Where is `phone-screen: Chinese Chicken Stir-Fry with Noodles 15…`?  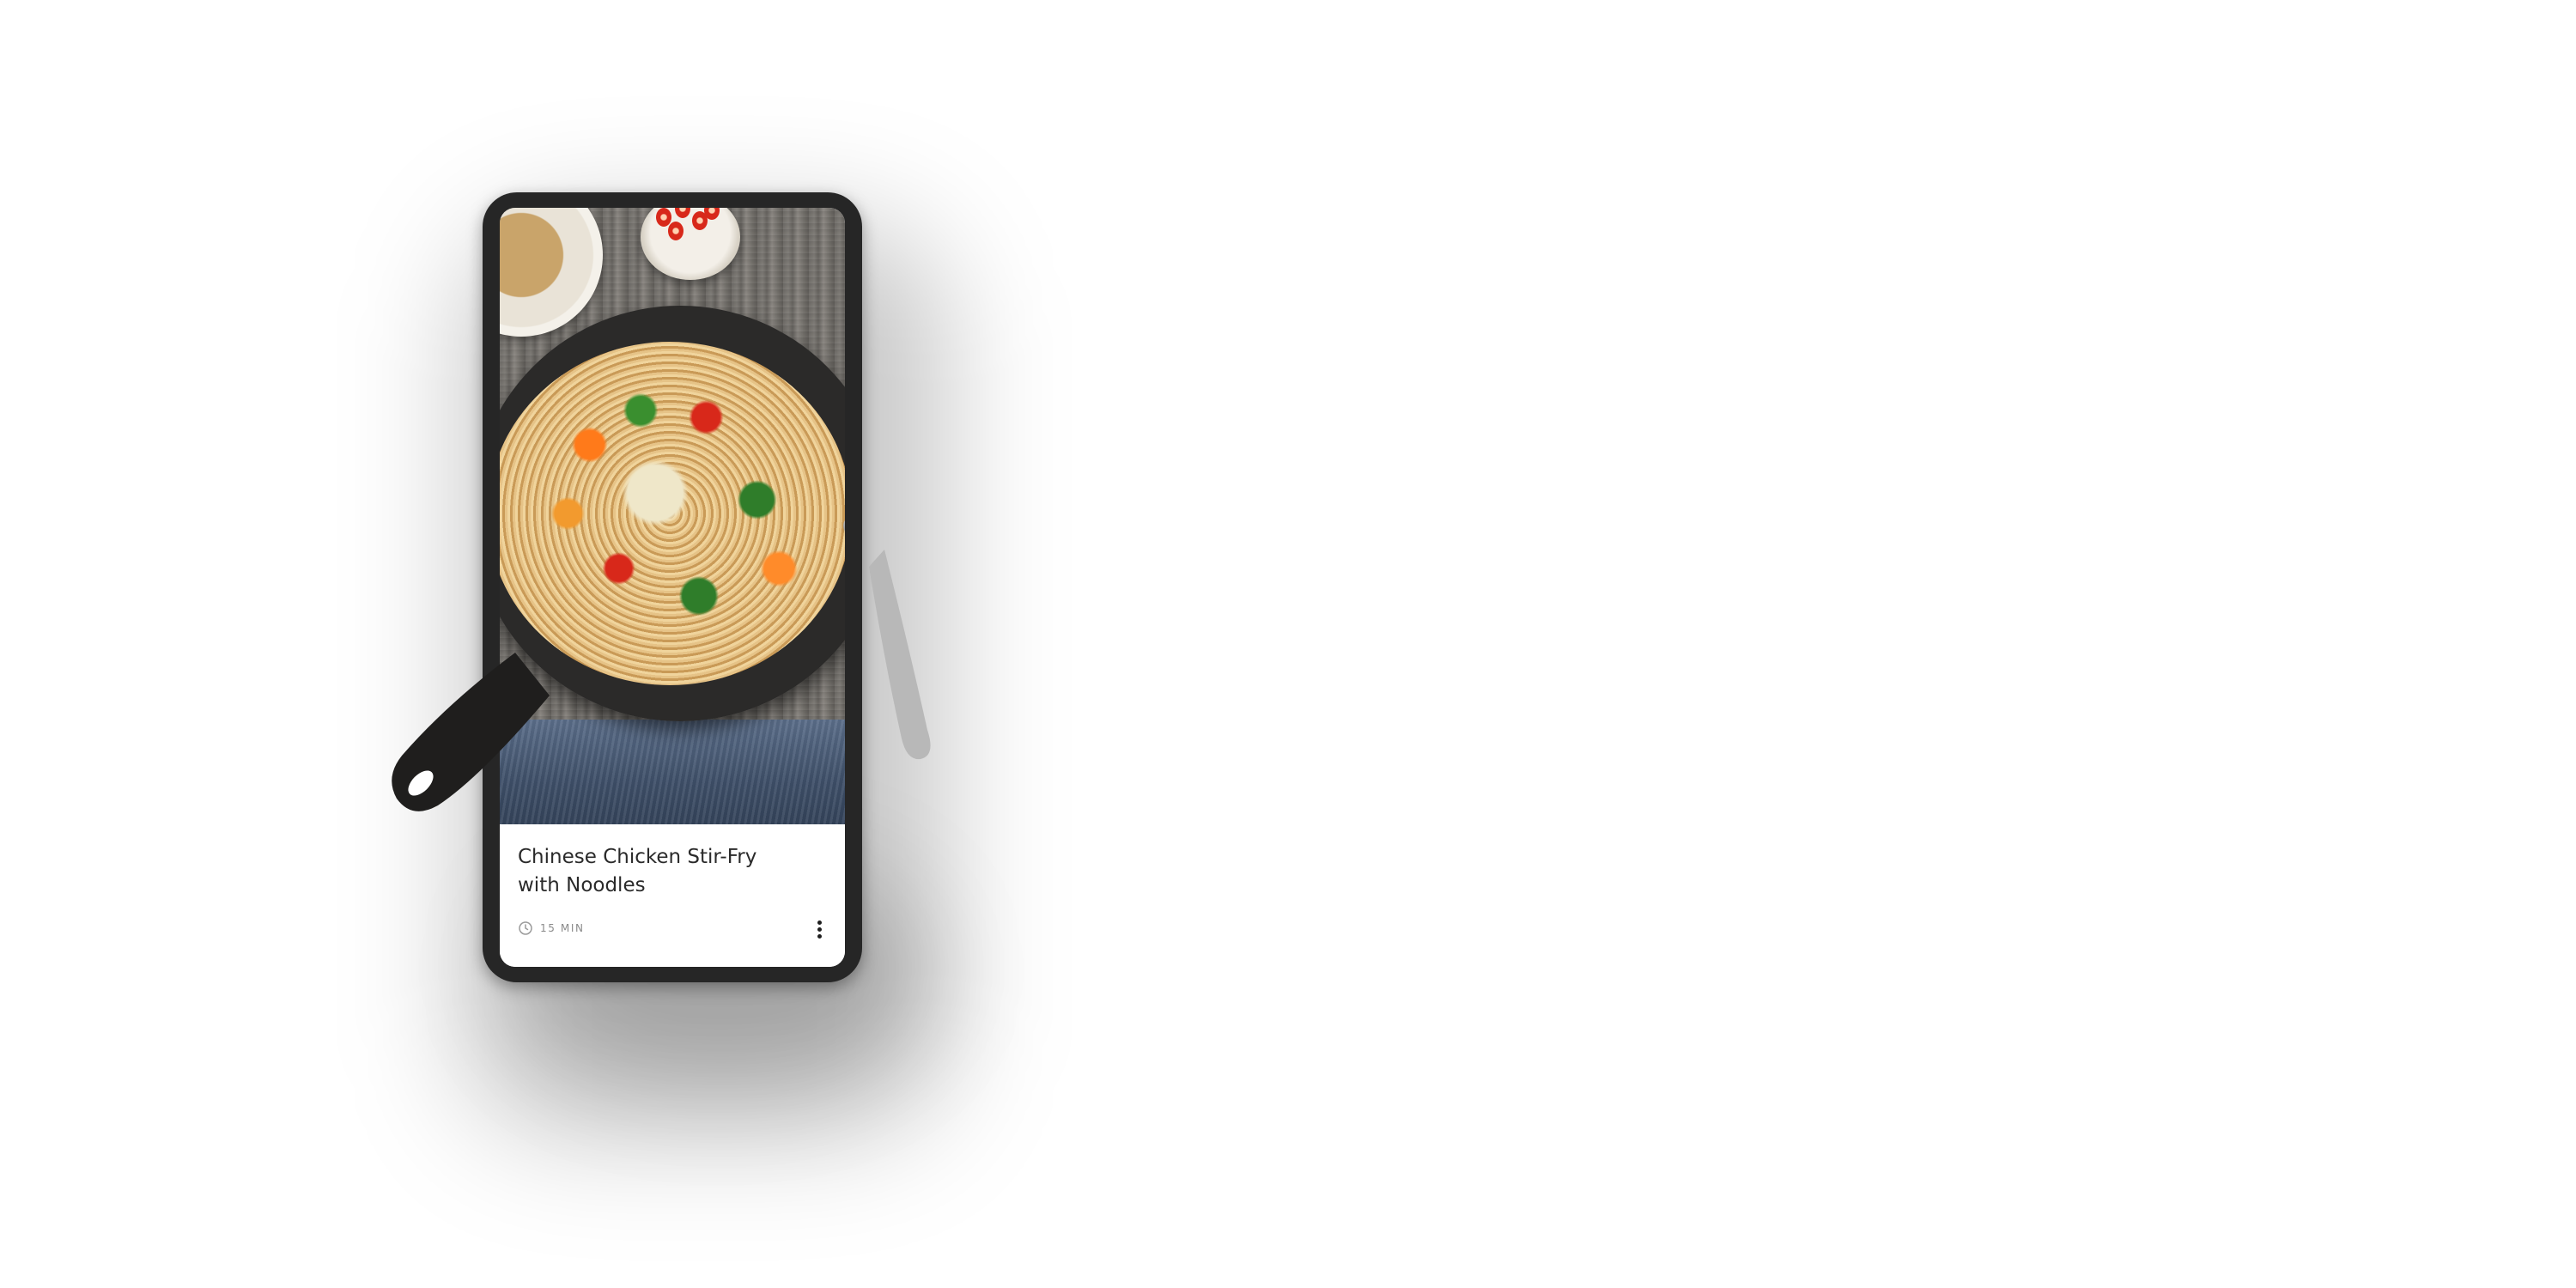 phone-screen: Chinese Chicken Stir-Fry with Noodles 15… is located at coordinates (673, 587).